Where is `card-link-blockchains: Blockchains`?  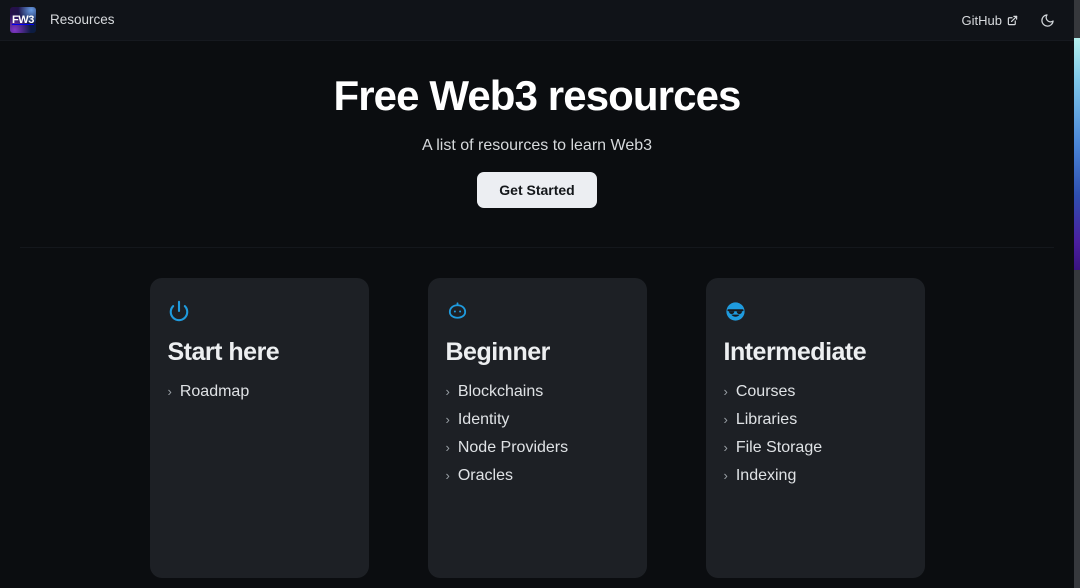 card-link-blockchains: Blockchains is located at coordinates (500, 392).